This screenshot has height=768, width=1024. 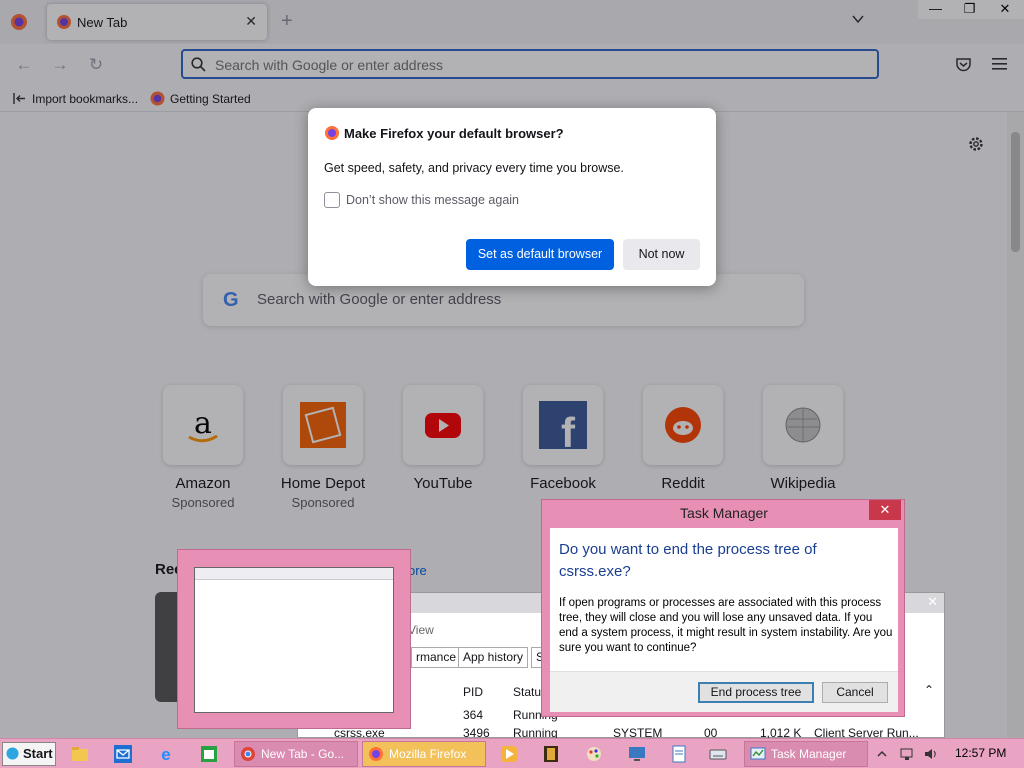 What do you see at coordinates (718, 754) in the screenshot?
I see `keyboard-icon` at bounding box center [718, 754].